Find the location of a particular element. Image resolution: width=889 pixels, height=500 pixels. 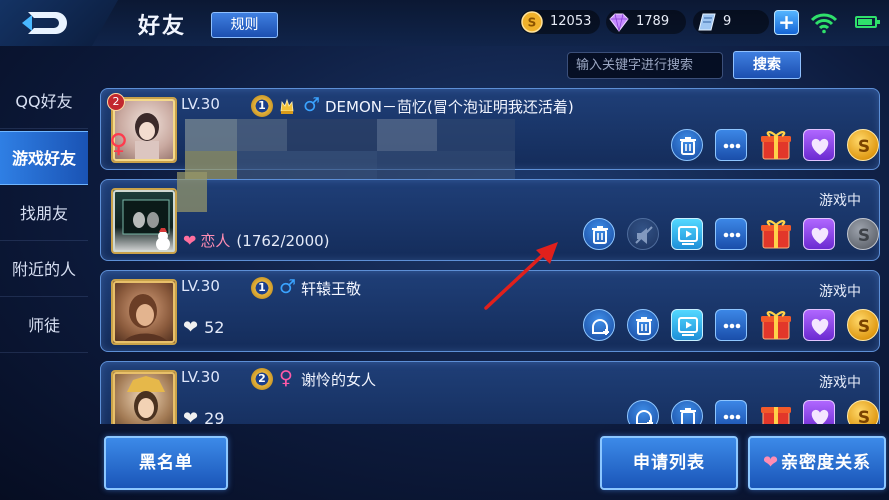

friend-requests-button: 申请列表 is located at coordinates (669, 463).